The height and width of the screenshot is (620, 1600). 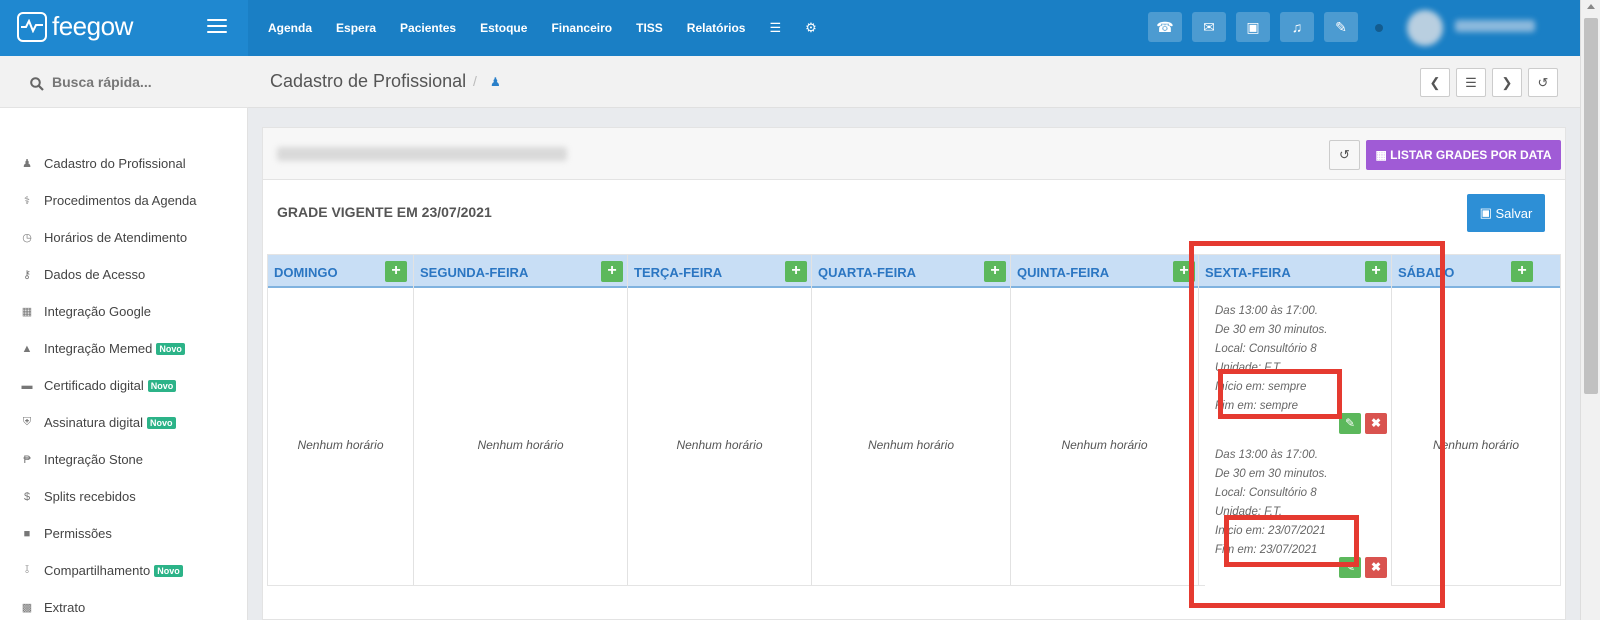 I want to click on database-icon: ☰, so click(x=775, y=28).